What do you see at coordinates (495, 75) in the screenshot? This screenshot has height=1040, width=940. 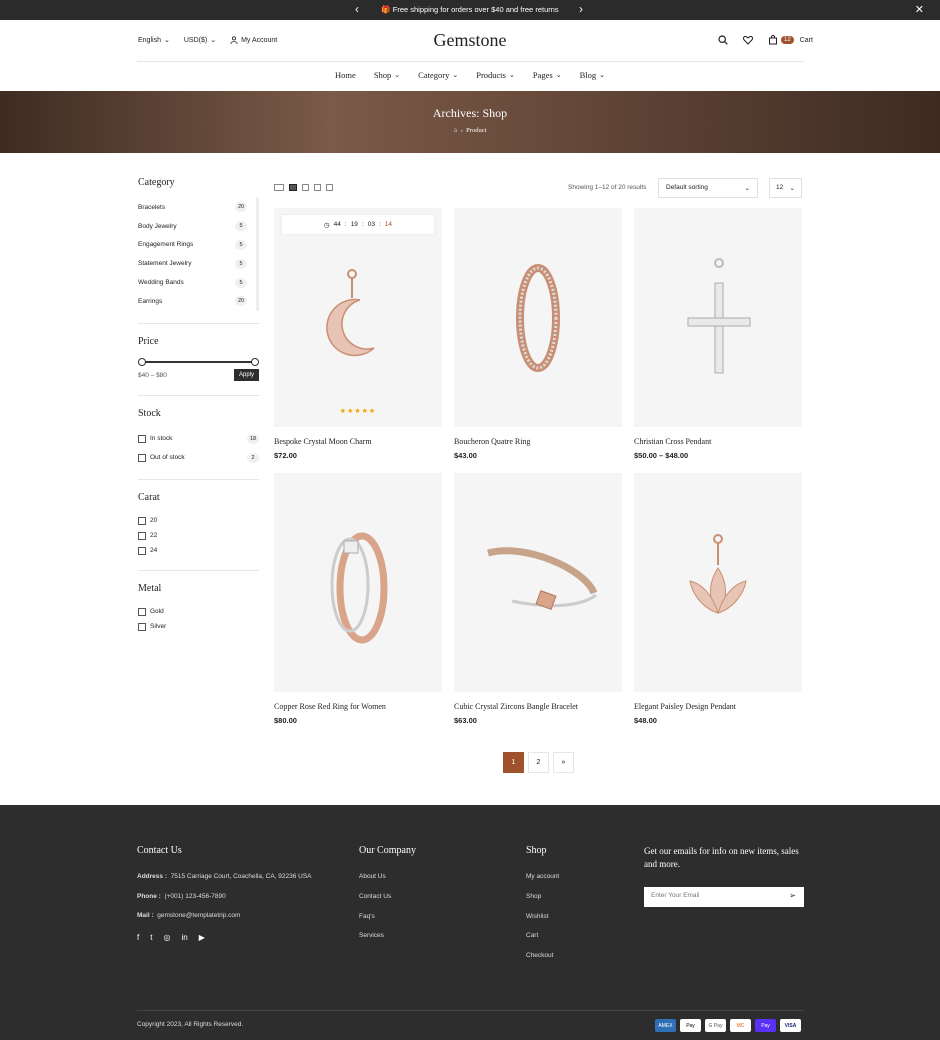 I see `nav-item-products: Products ⌄` at bounding box center [495, 75].